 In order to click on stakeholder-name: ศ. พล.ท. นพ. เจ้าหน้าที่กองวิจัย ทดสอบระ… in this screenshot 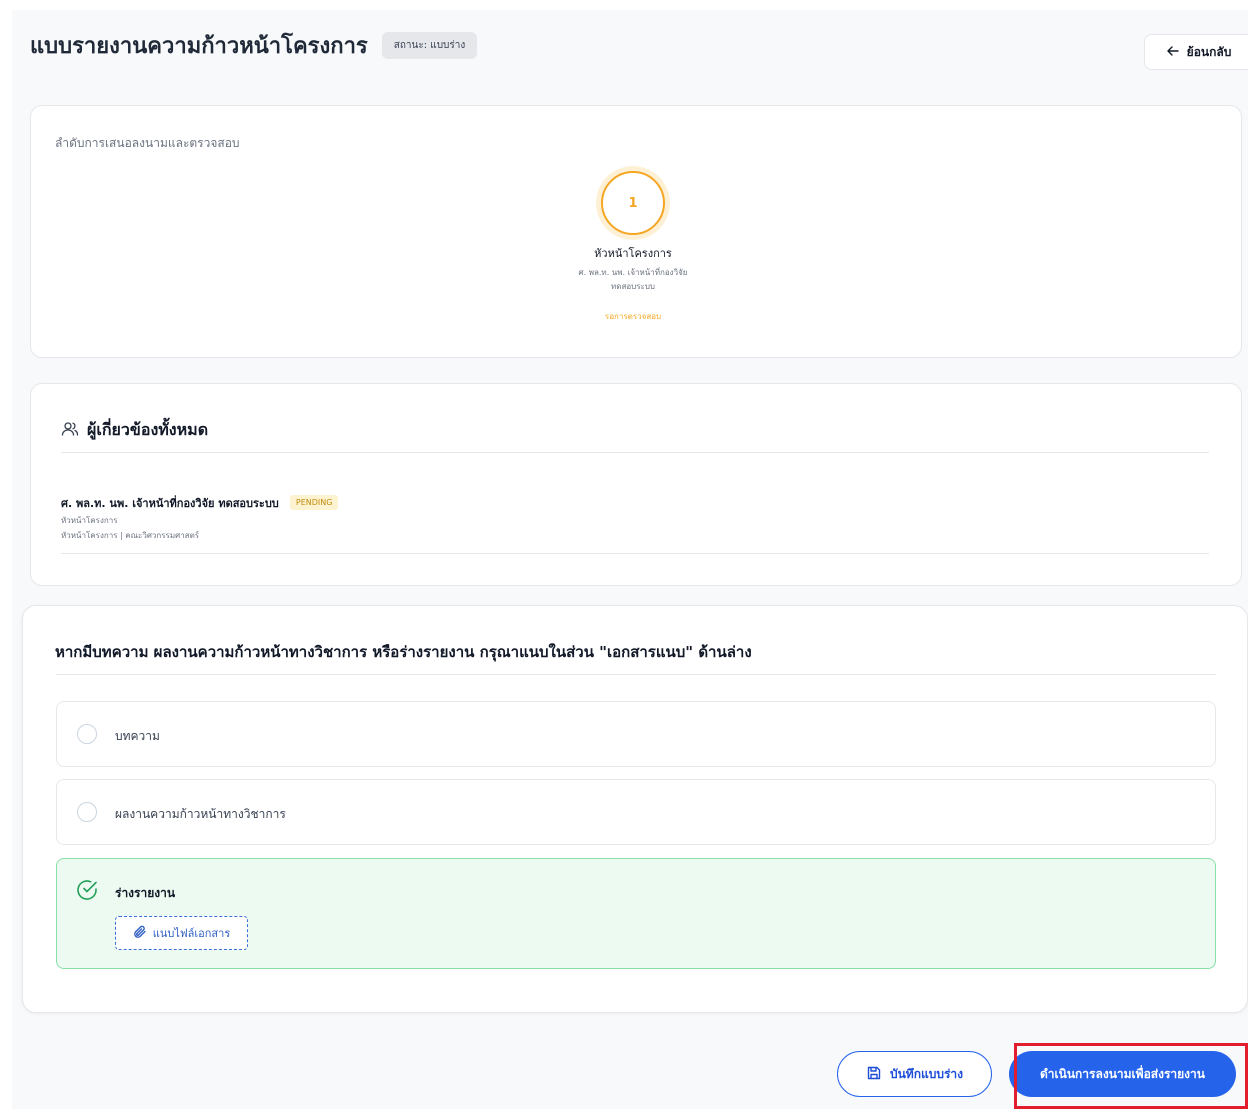, I will do `click(170, 503)`.